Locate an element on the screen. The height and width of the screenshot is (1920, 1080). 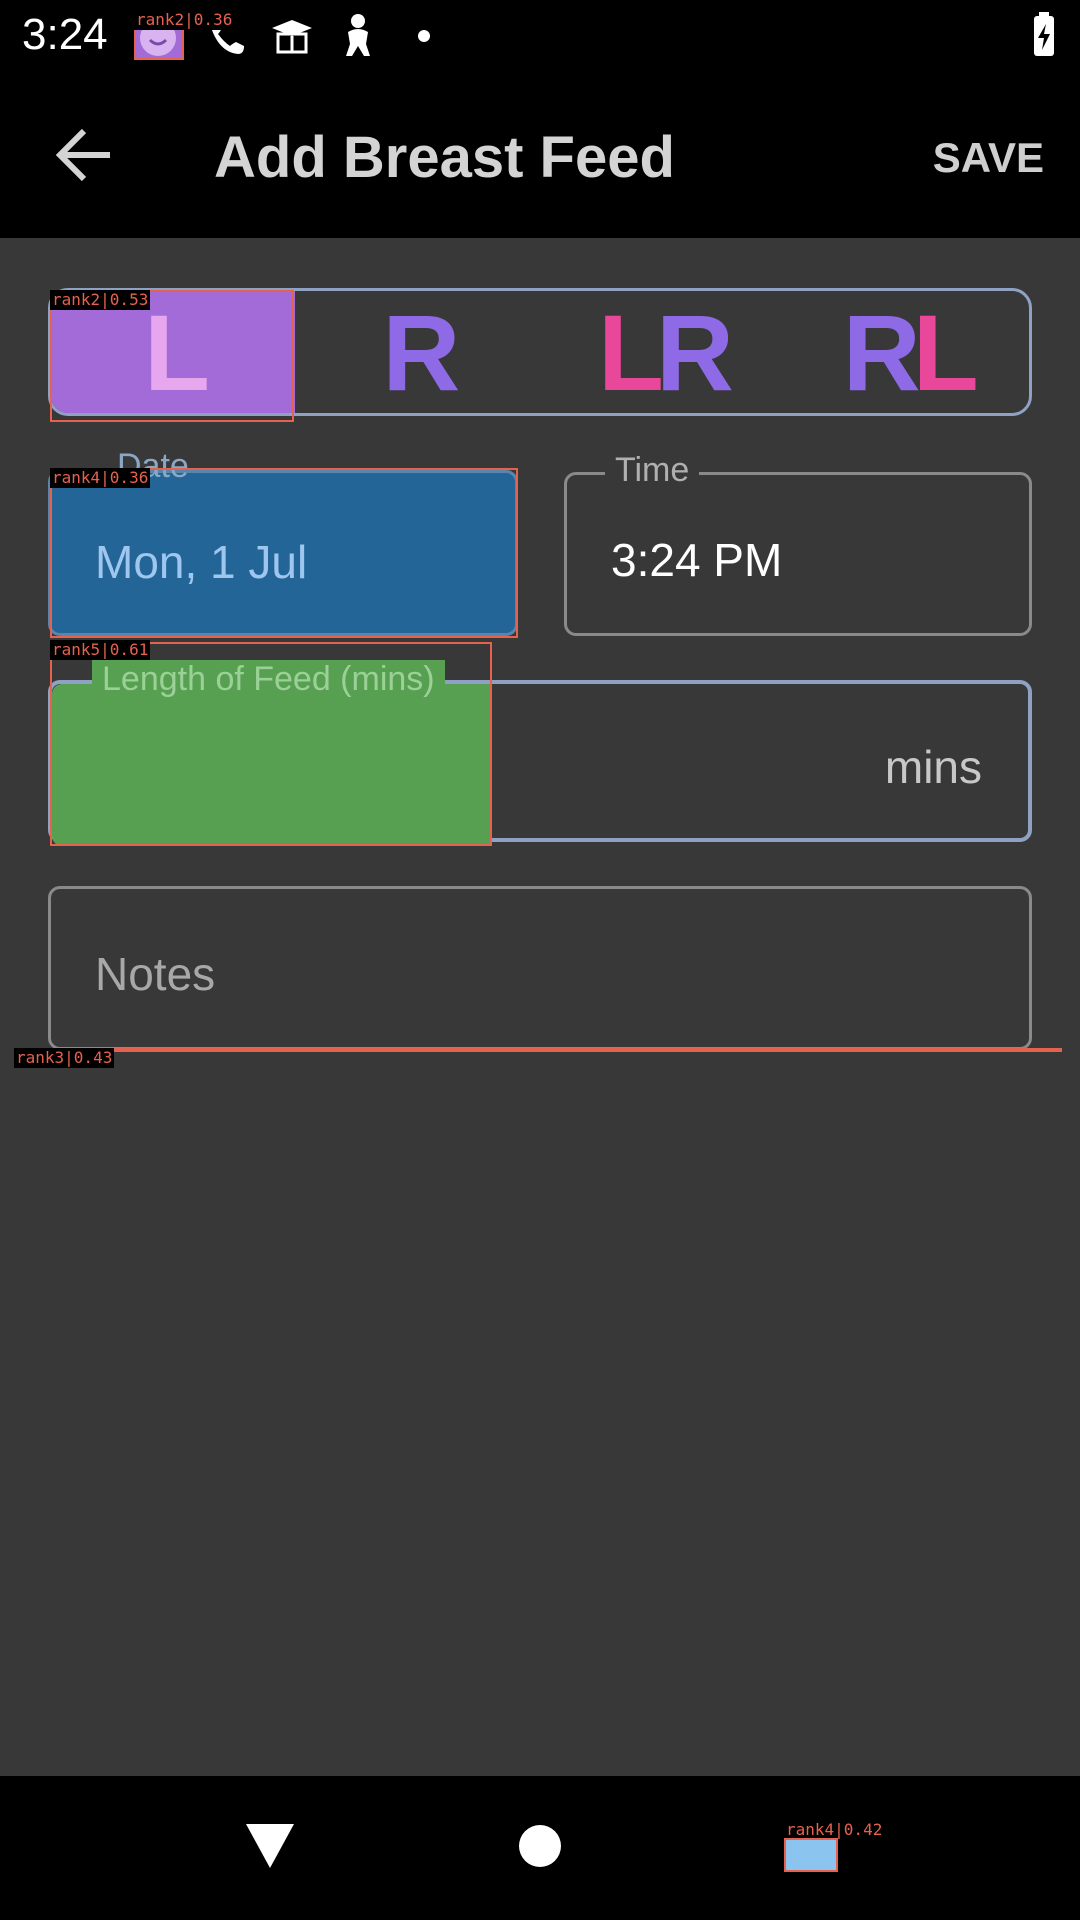
time-field: Time 3:24 PM is located at coordinates (798, 543).